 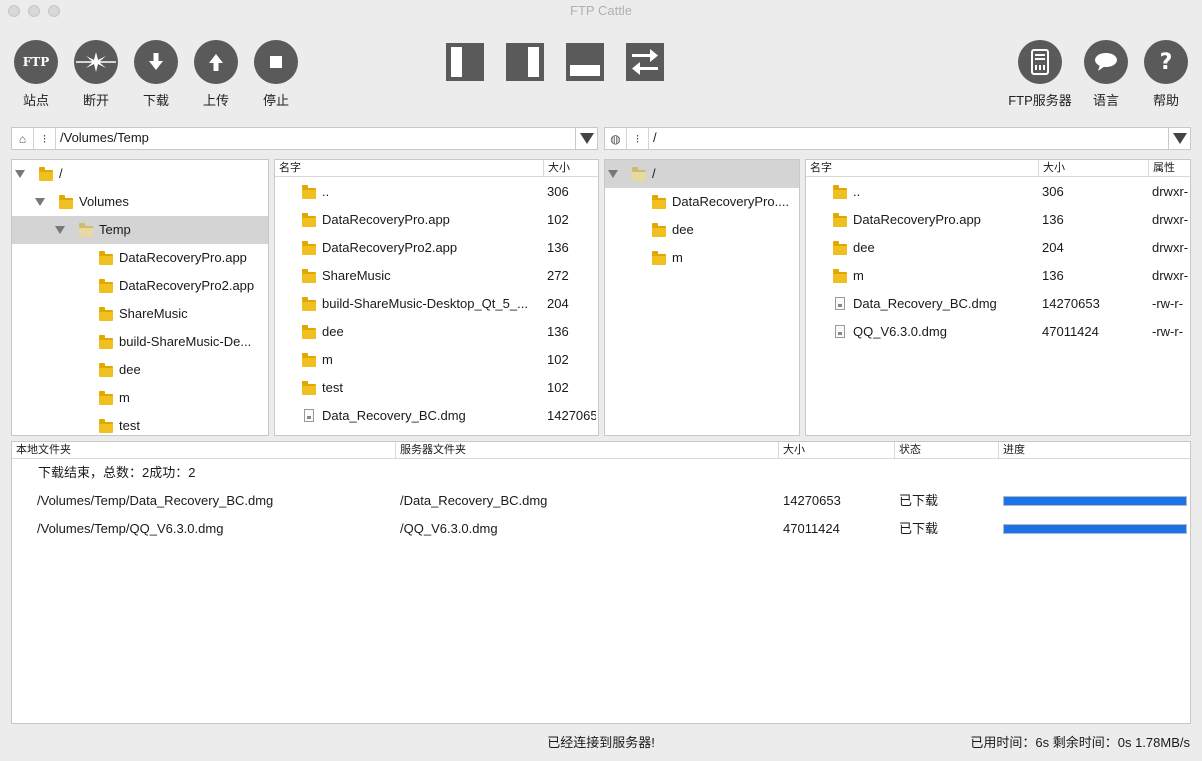 I want to click on queue-size-header: 大小, so click(x=791, y=450).